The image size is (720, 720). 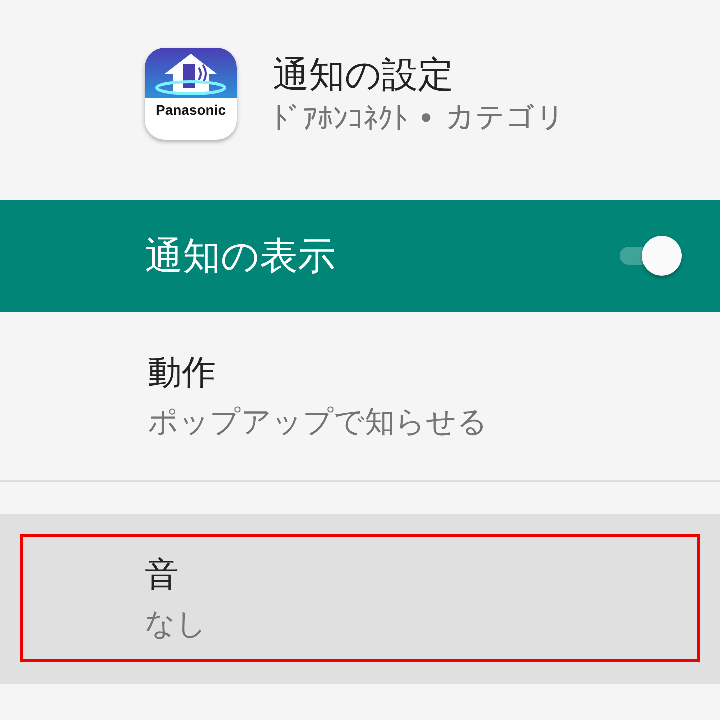 What do you see at coordinates (191, 110) in the screenshot?
I see `app-icon-label: Panasonic` at bounding box center [191, 110].